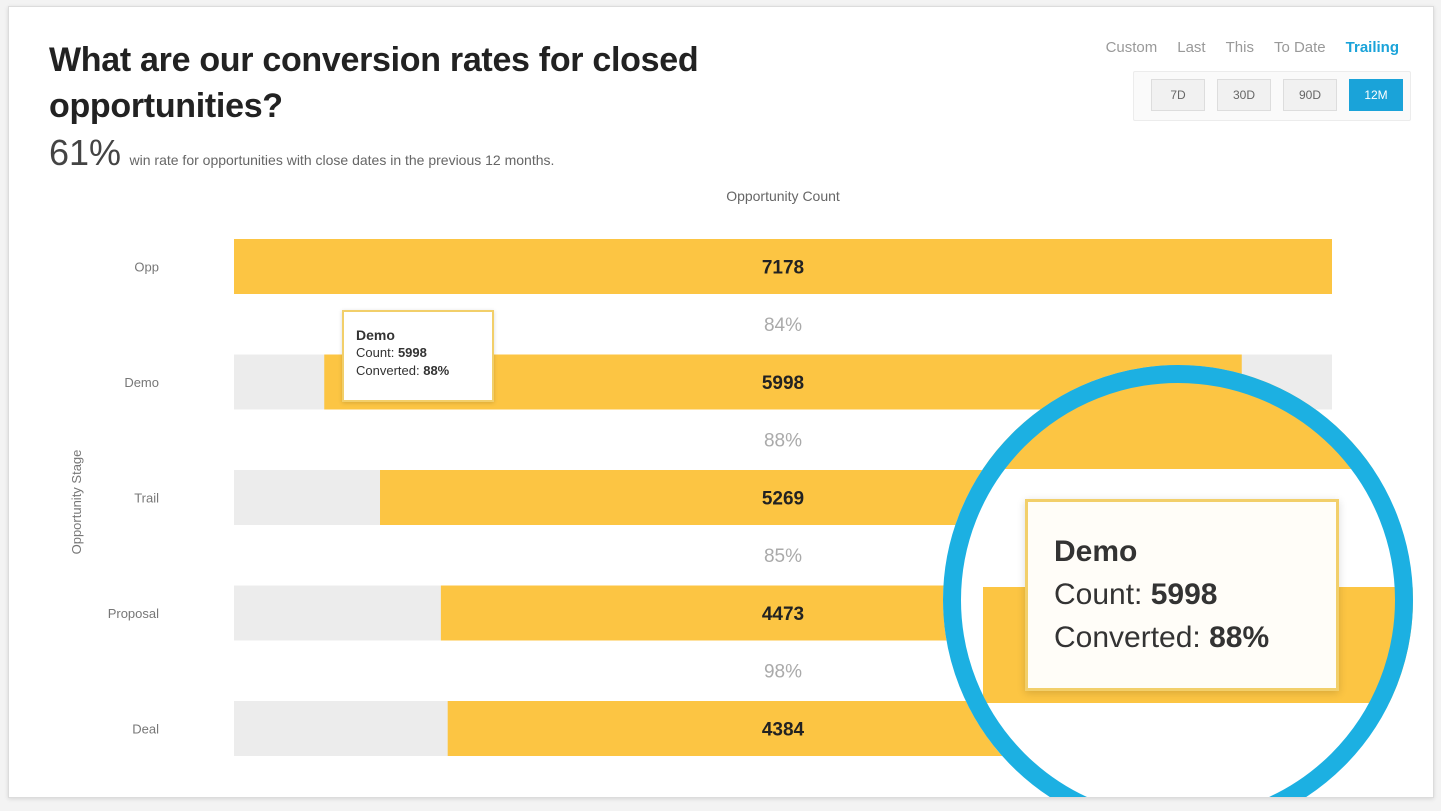  I want to click on chart-title: Opportunity Count, so click(783, 196).